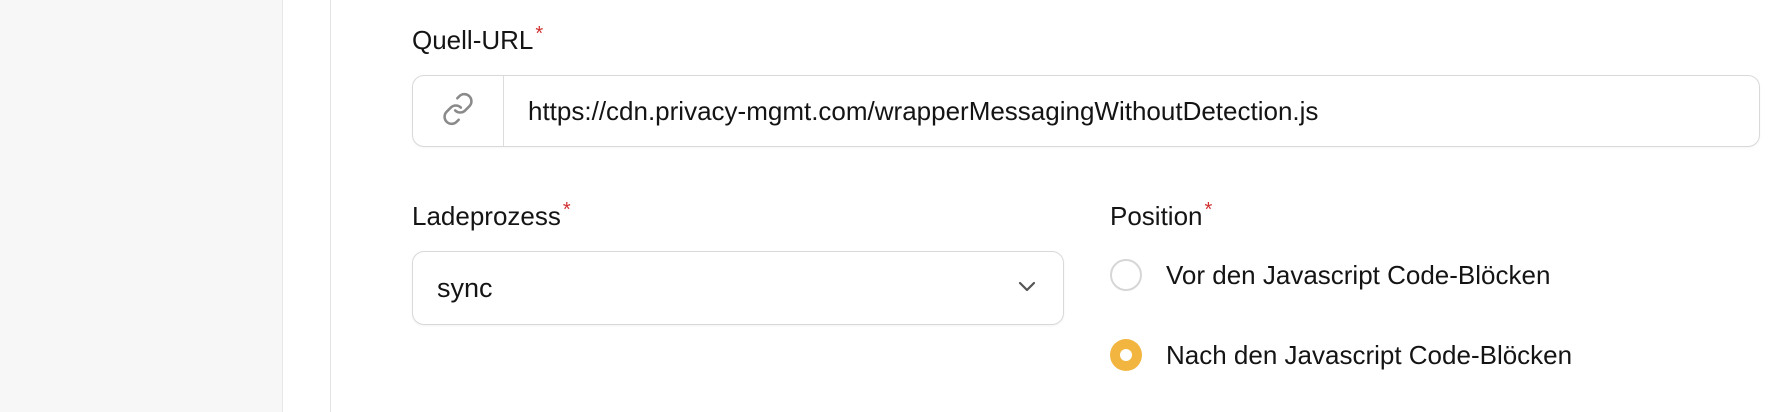 This screenshot has height=412, width=1780. I want to click on position-label: Position *, so click(1161, 215).